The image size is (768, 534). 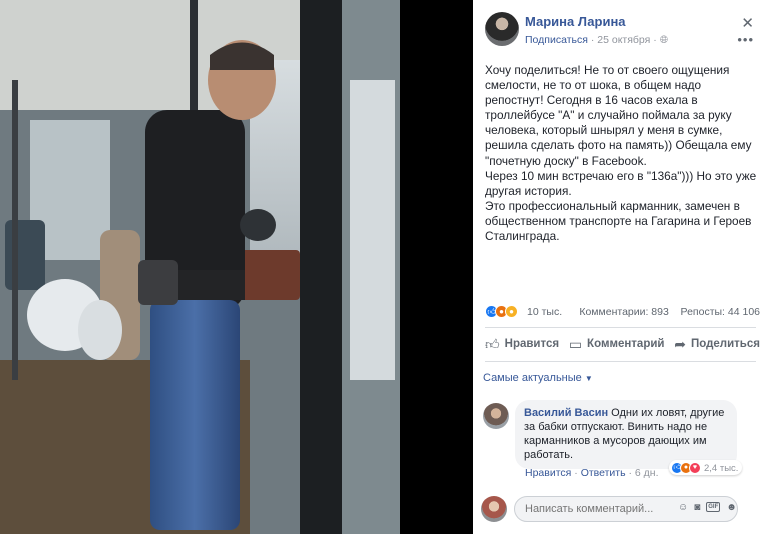 I want to click on stats-gap, so click(x=675, y=312).